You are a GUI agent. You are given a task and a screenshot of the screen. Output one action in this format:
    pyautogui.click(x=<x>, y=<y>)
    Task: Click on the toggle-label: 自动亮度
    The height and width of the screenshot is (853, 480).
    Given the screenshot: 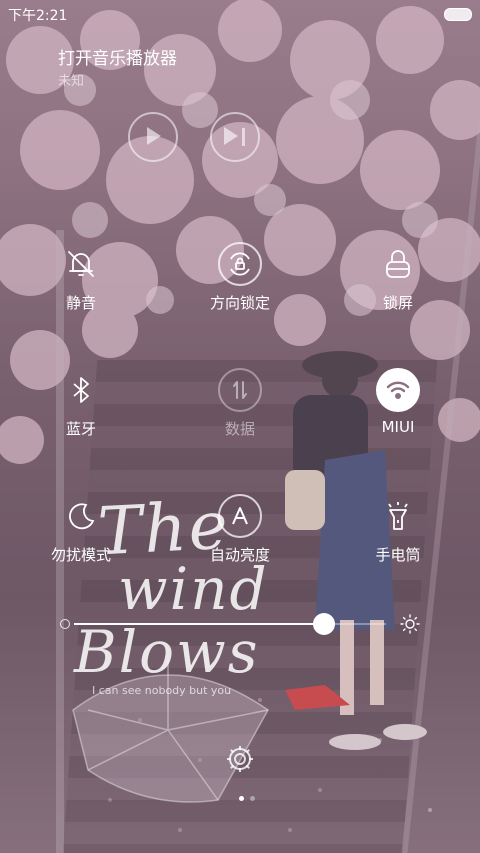 What is the action you would take?
    pyautogui.click(x=239, y=555)
    